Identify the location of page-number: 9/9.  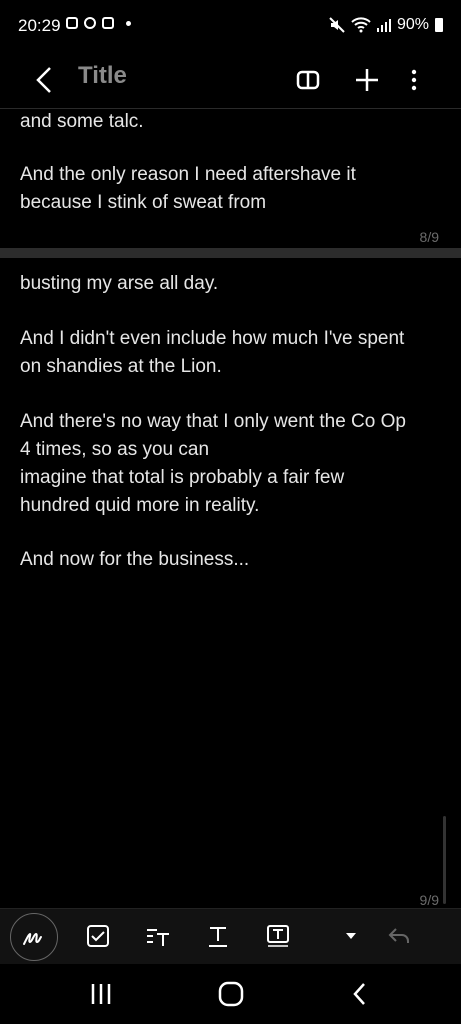
(429, 900).